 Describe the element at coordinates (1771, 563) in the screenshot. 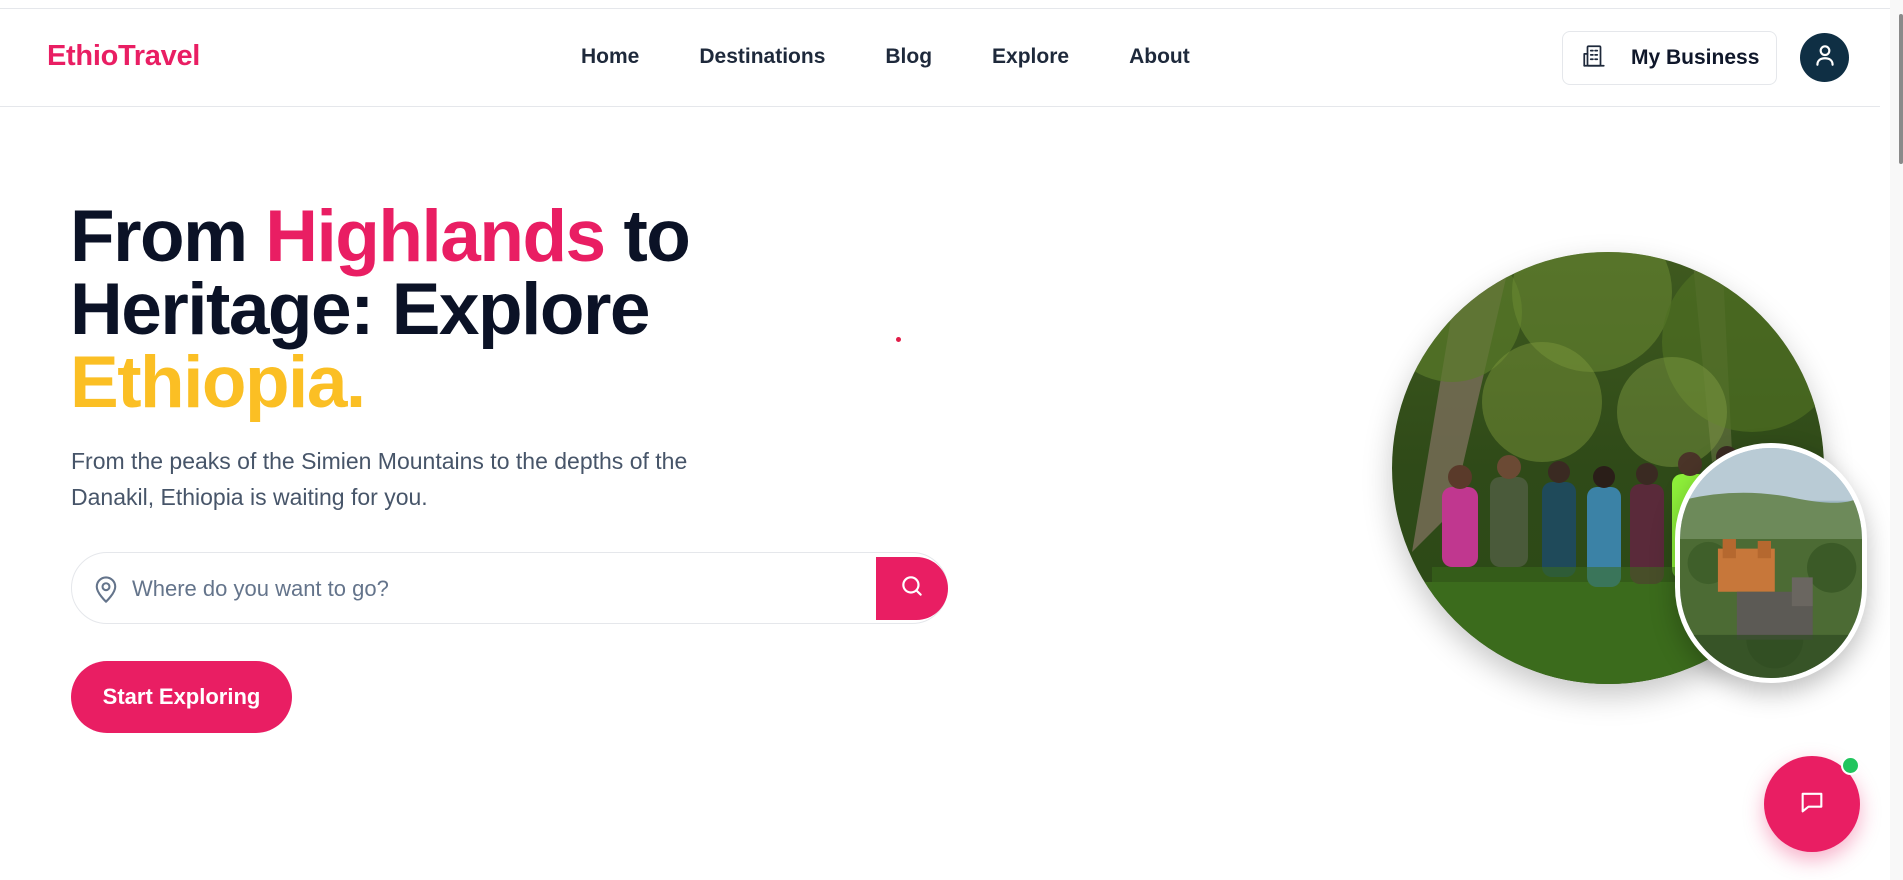

I see `castle-photo` at that location.